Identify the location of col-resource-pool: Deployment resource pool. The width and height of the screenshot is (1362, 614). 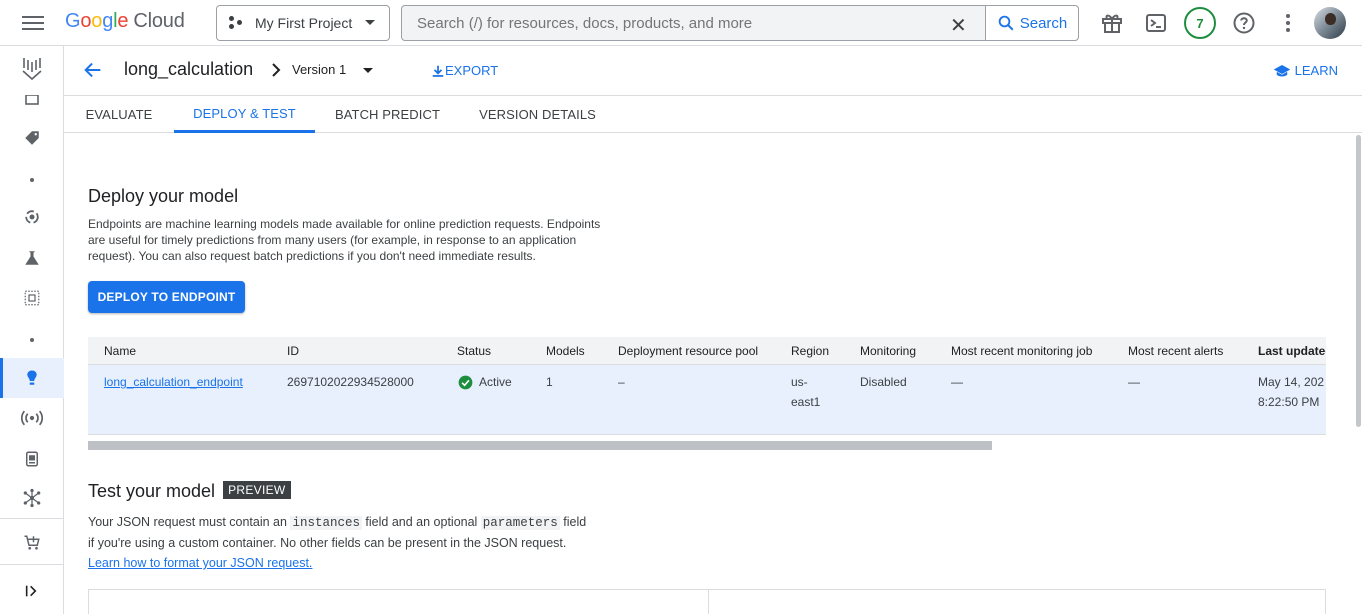
(688, 351).